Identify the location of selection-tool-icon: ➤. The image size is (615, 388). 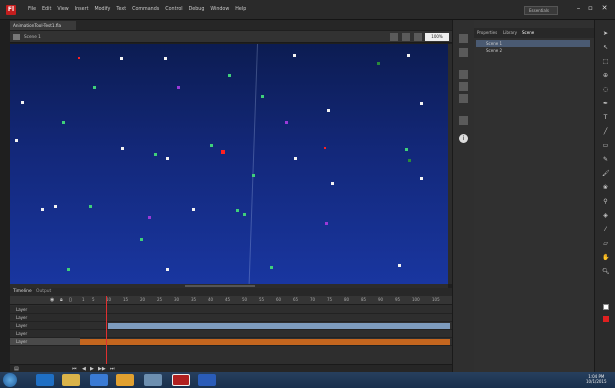
(605, 33).